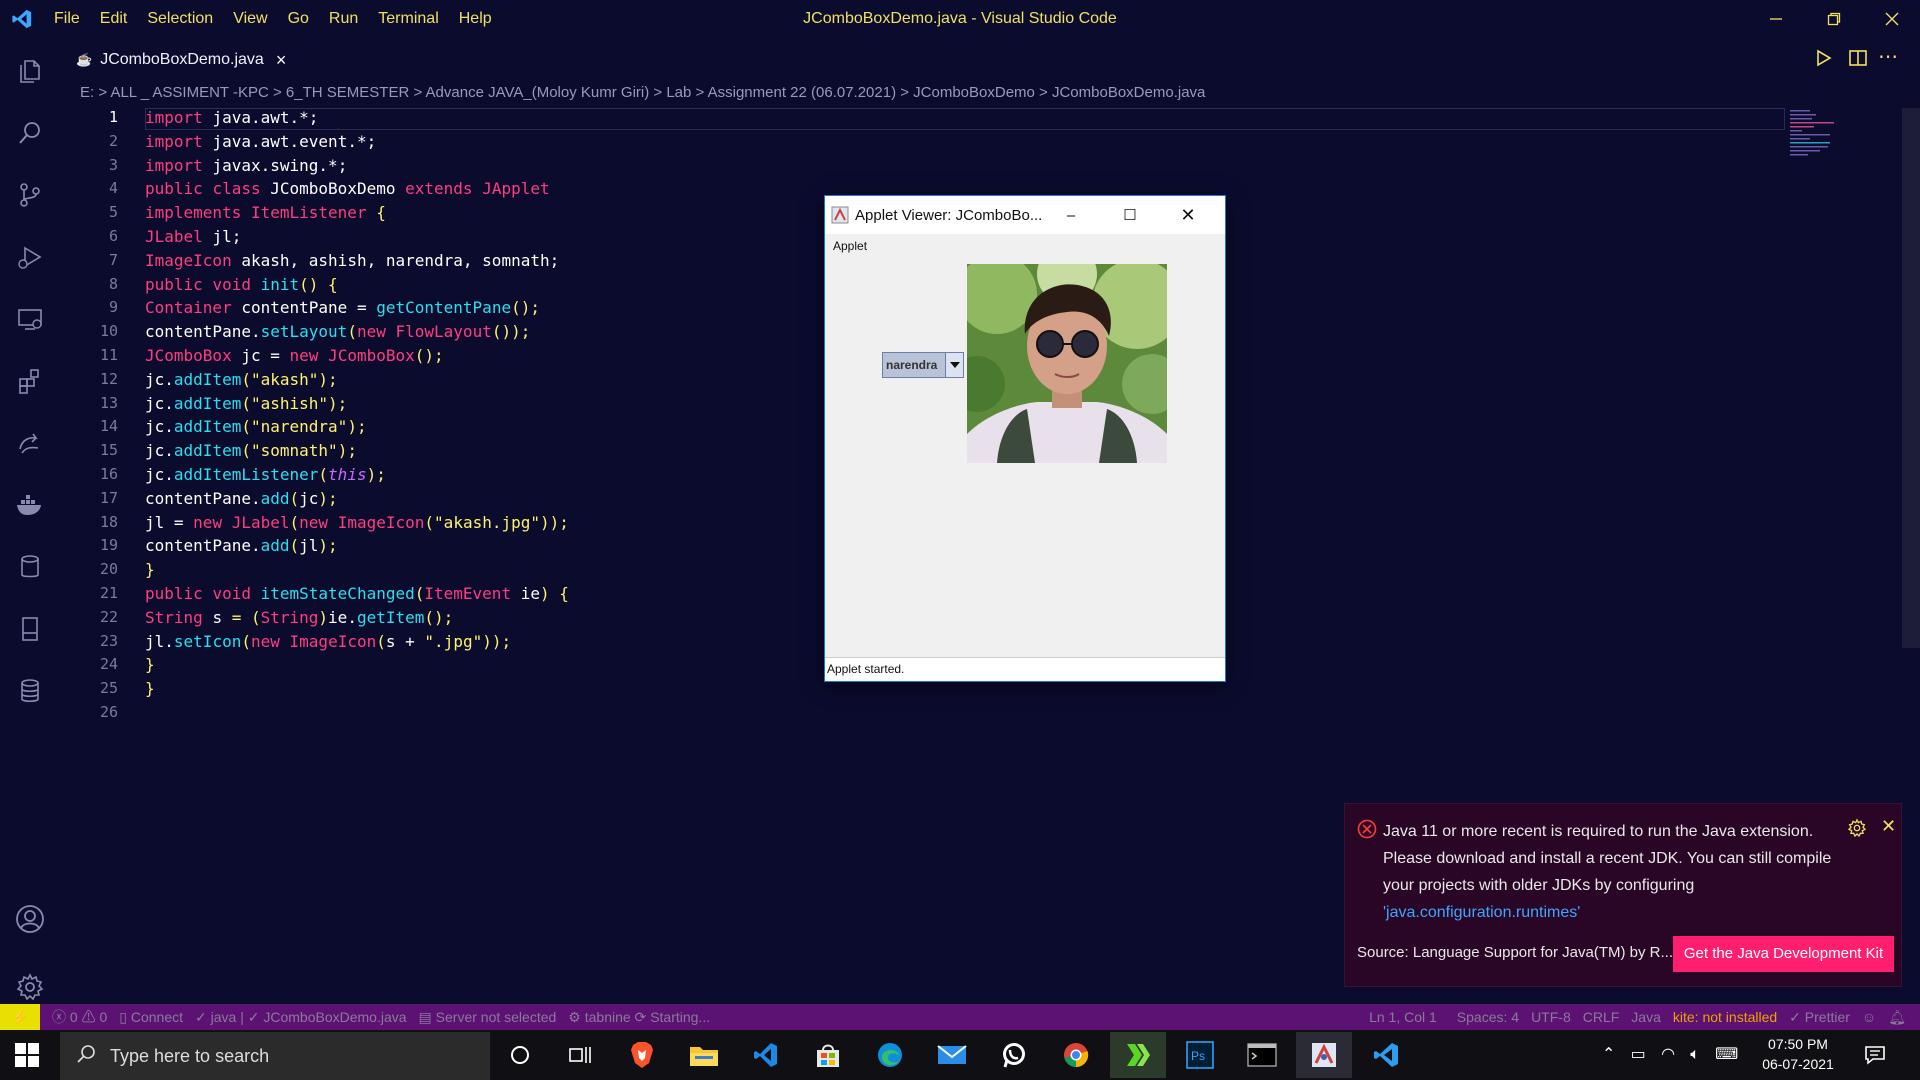  I want to click on notification-gear-icon, so click(1857, 830).